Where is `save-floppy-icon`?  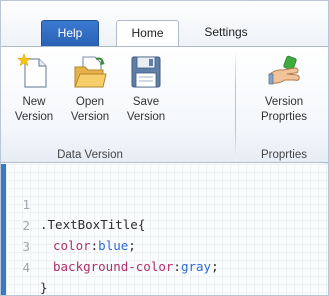
save-floppy-icon is located at coordinates (146, 72).